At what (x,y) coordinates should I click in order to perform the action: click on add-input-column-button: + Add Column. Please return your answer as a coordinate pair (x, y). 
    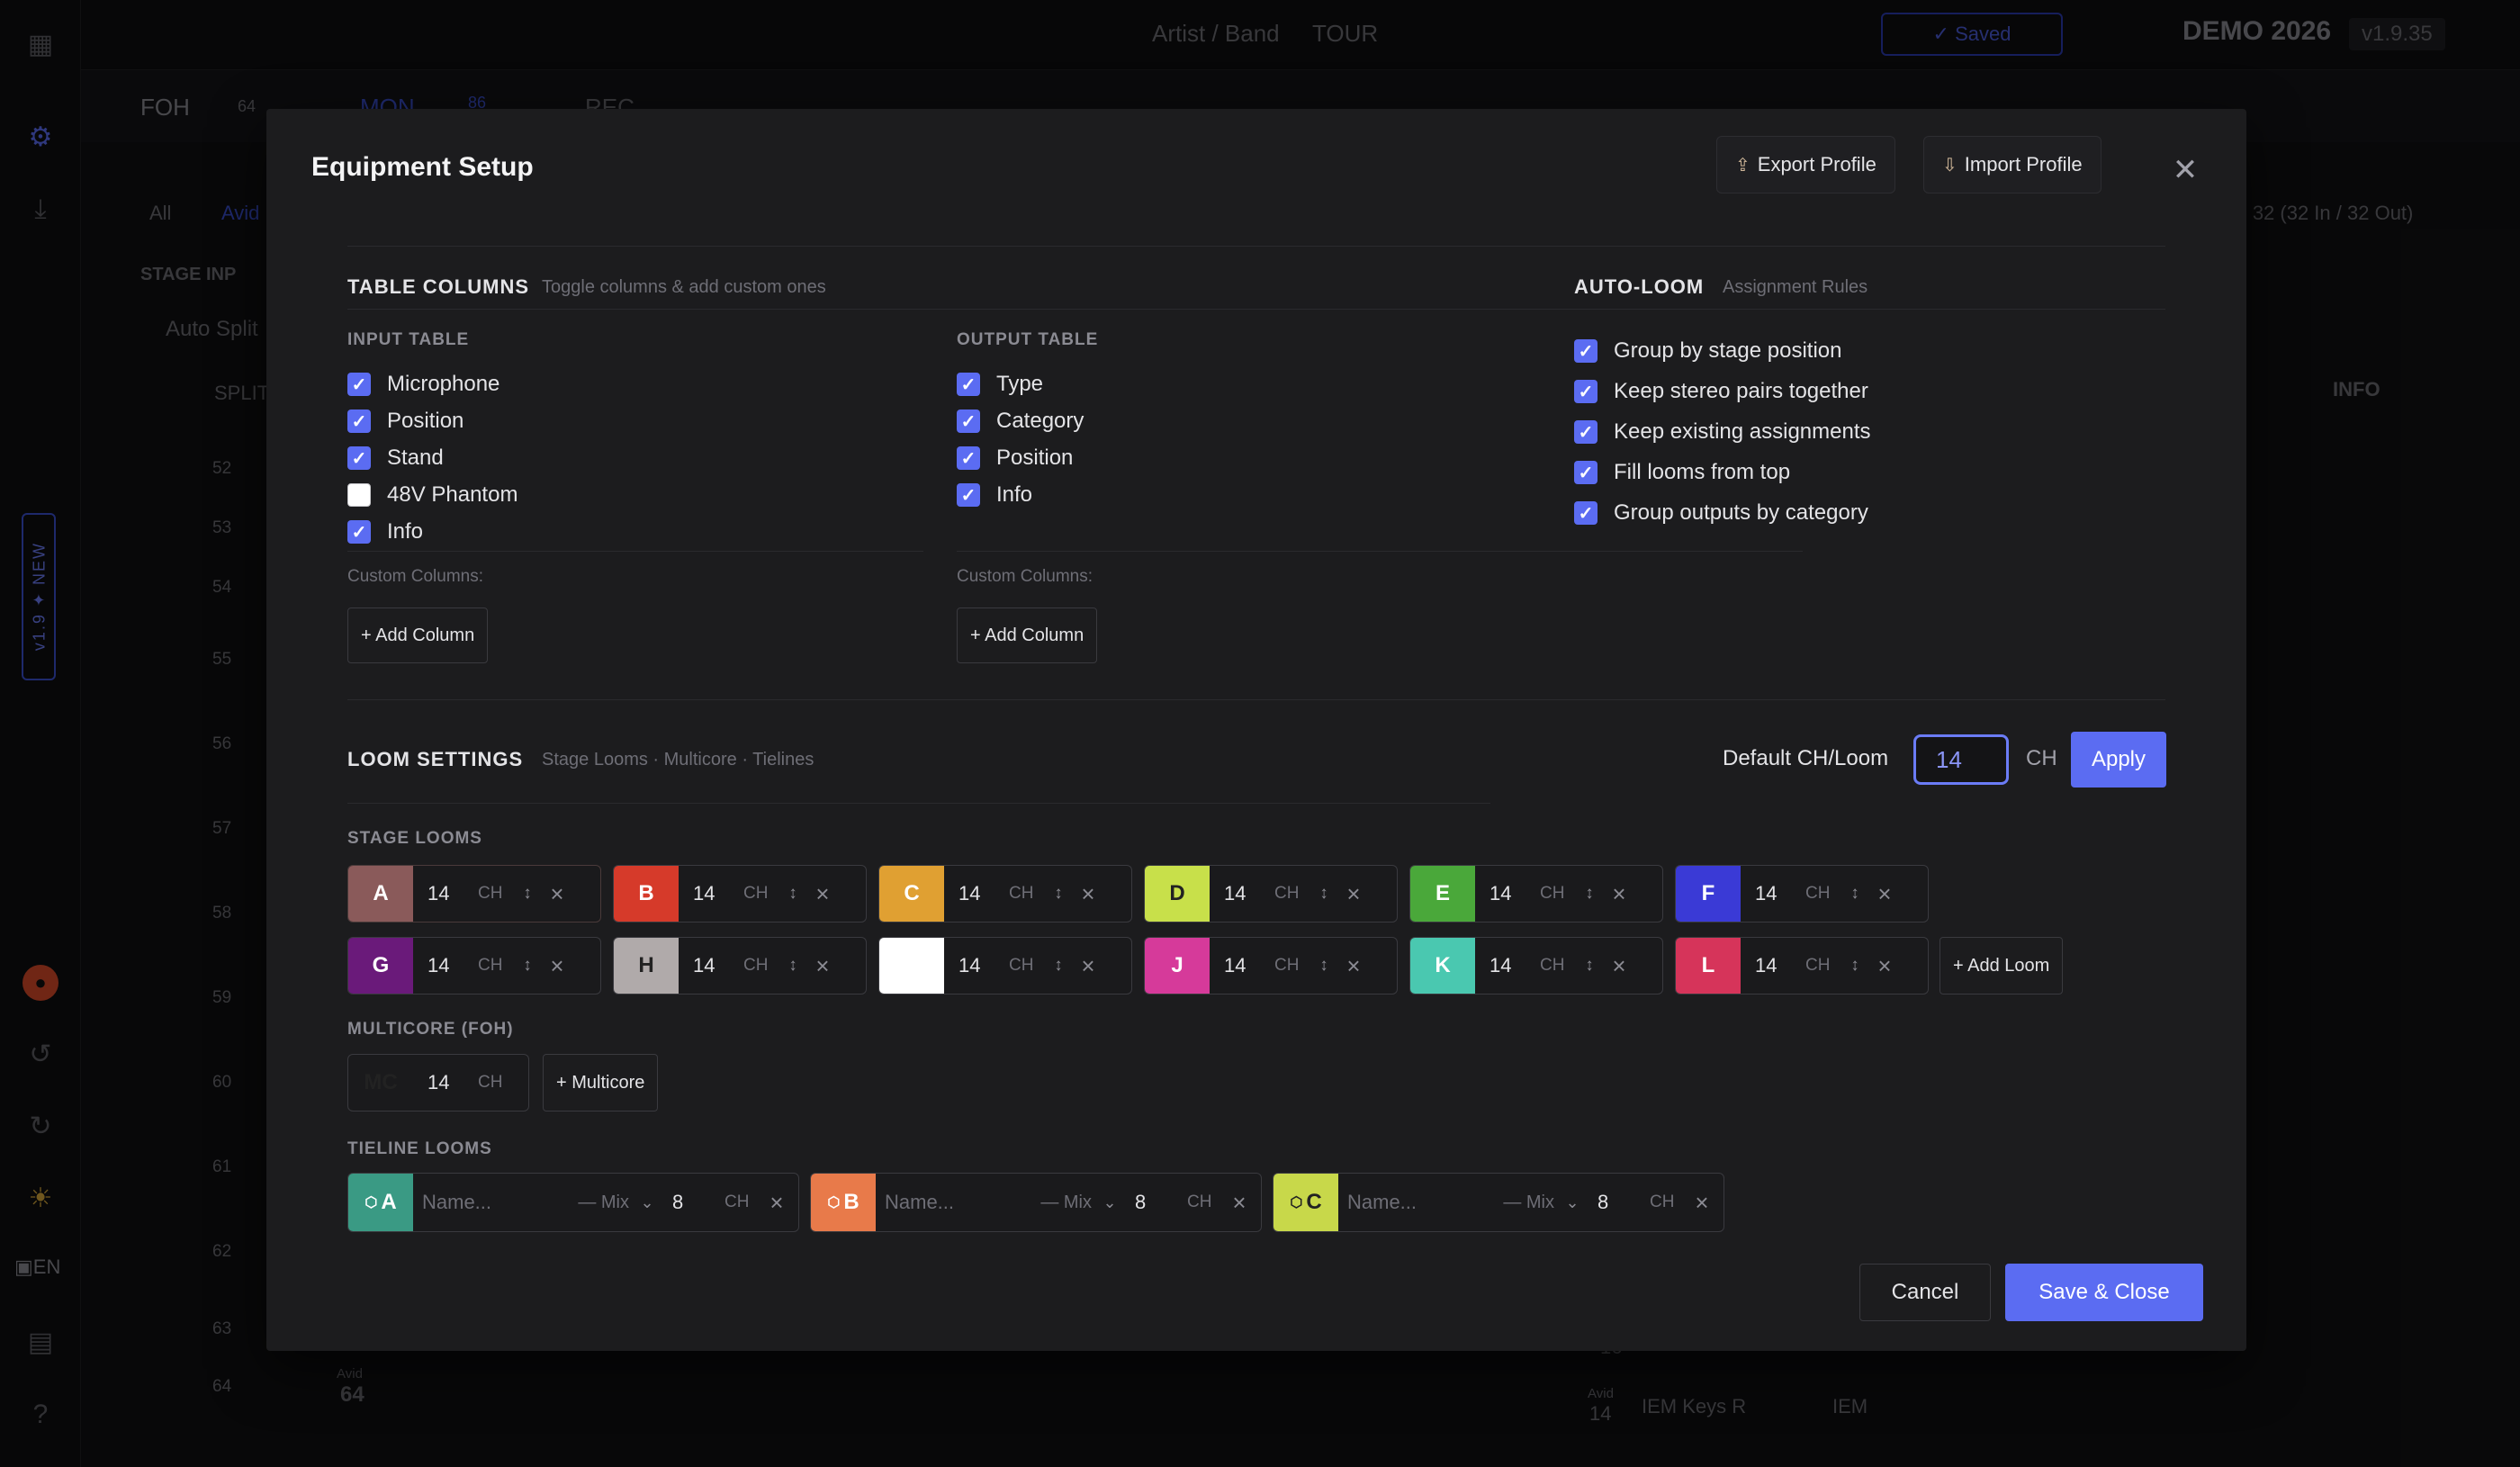
    Looking at the image, I should click on (418, 635).